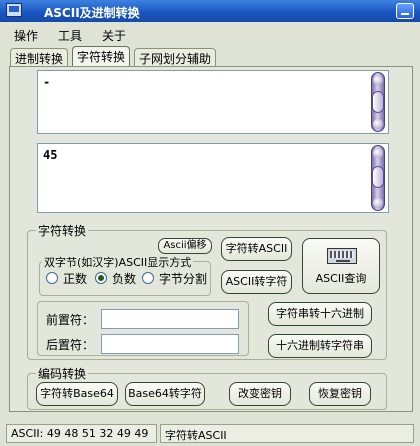 The width and height of the screenshot is (420, 446). I want to click on status-bar: ASCII: 49 48 51 32 49 49 字符转ASCII, so click(210, 434).